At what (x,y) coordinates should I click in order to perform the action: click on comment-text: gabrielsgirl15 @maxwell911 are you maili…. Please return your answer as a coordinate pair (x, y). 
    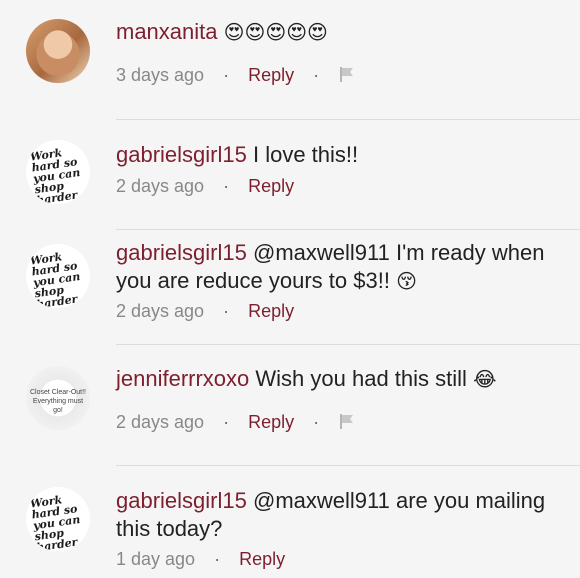
    Looking at the image, I should click on (338, 515).